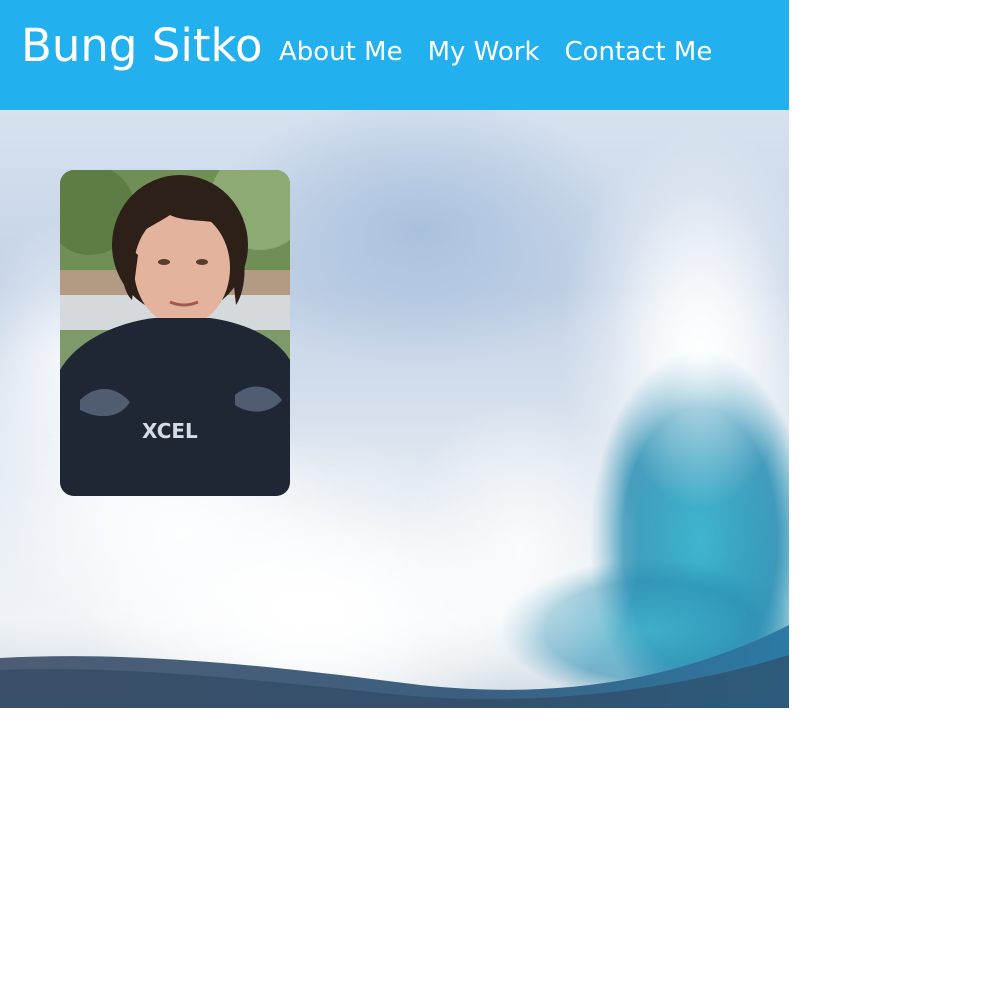 The height and width of the screenshot is (1000, 1000). What do you see at coordinates (639, 52) in the screenshot?
I see `nav-link-contact-me: Contact Me` at bounding box center [639, 52].